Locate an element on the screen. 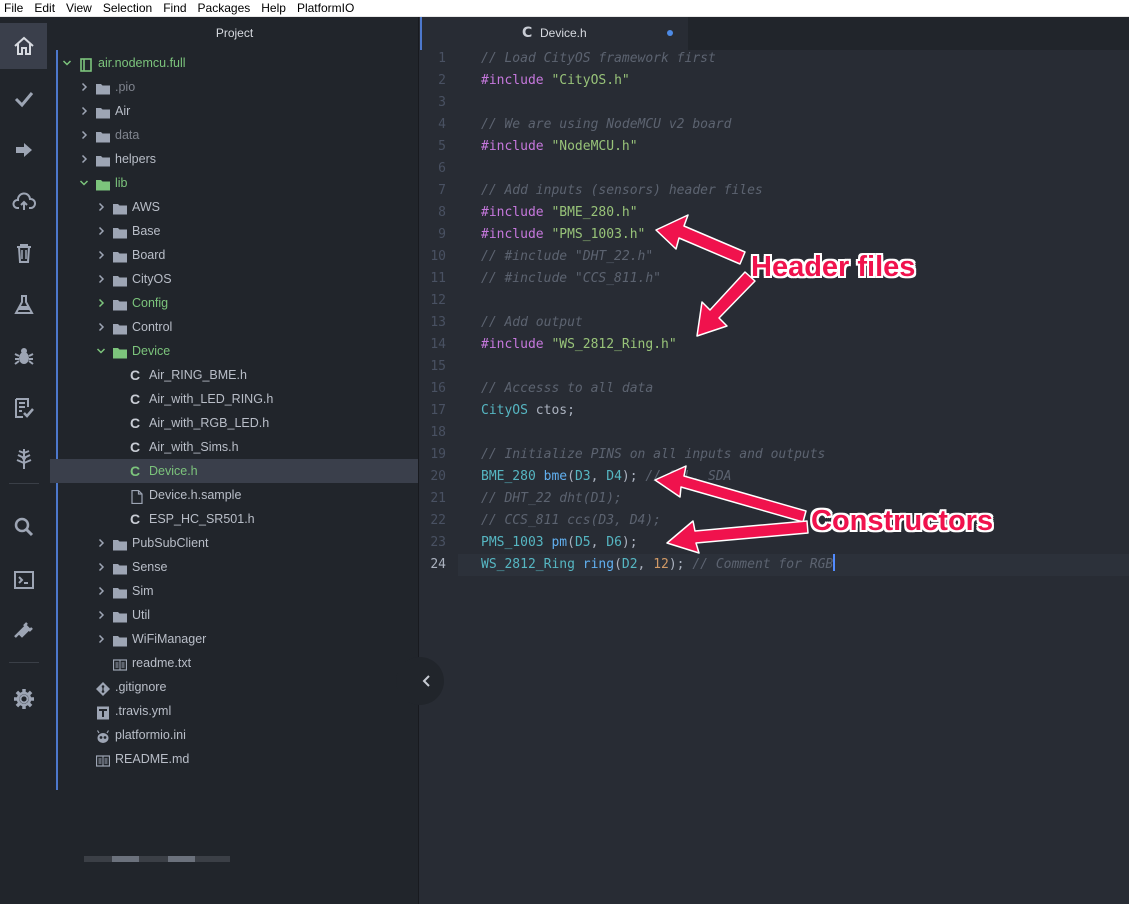 The width and height of the screenshot is (1129, 904). bug-icon is located at coordinates (23, 356).